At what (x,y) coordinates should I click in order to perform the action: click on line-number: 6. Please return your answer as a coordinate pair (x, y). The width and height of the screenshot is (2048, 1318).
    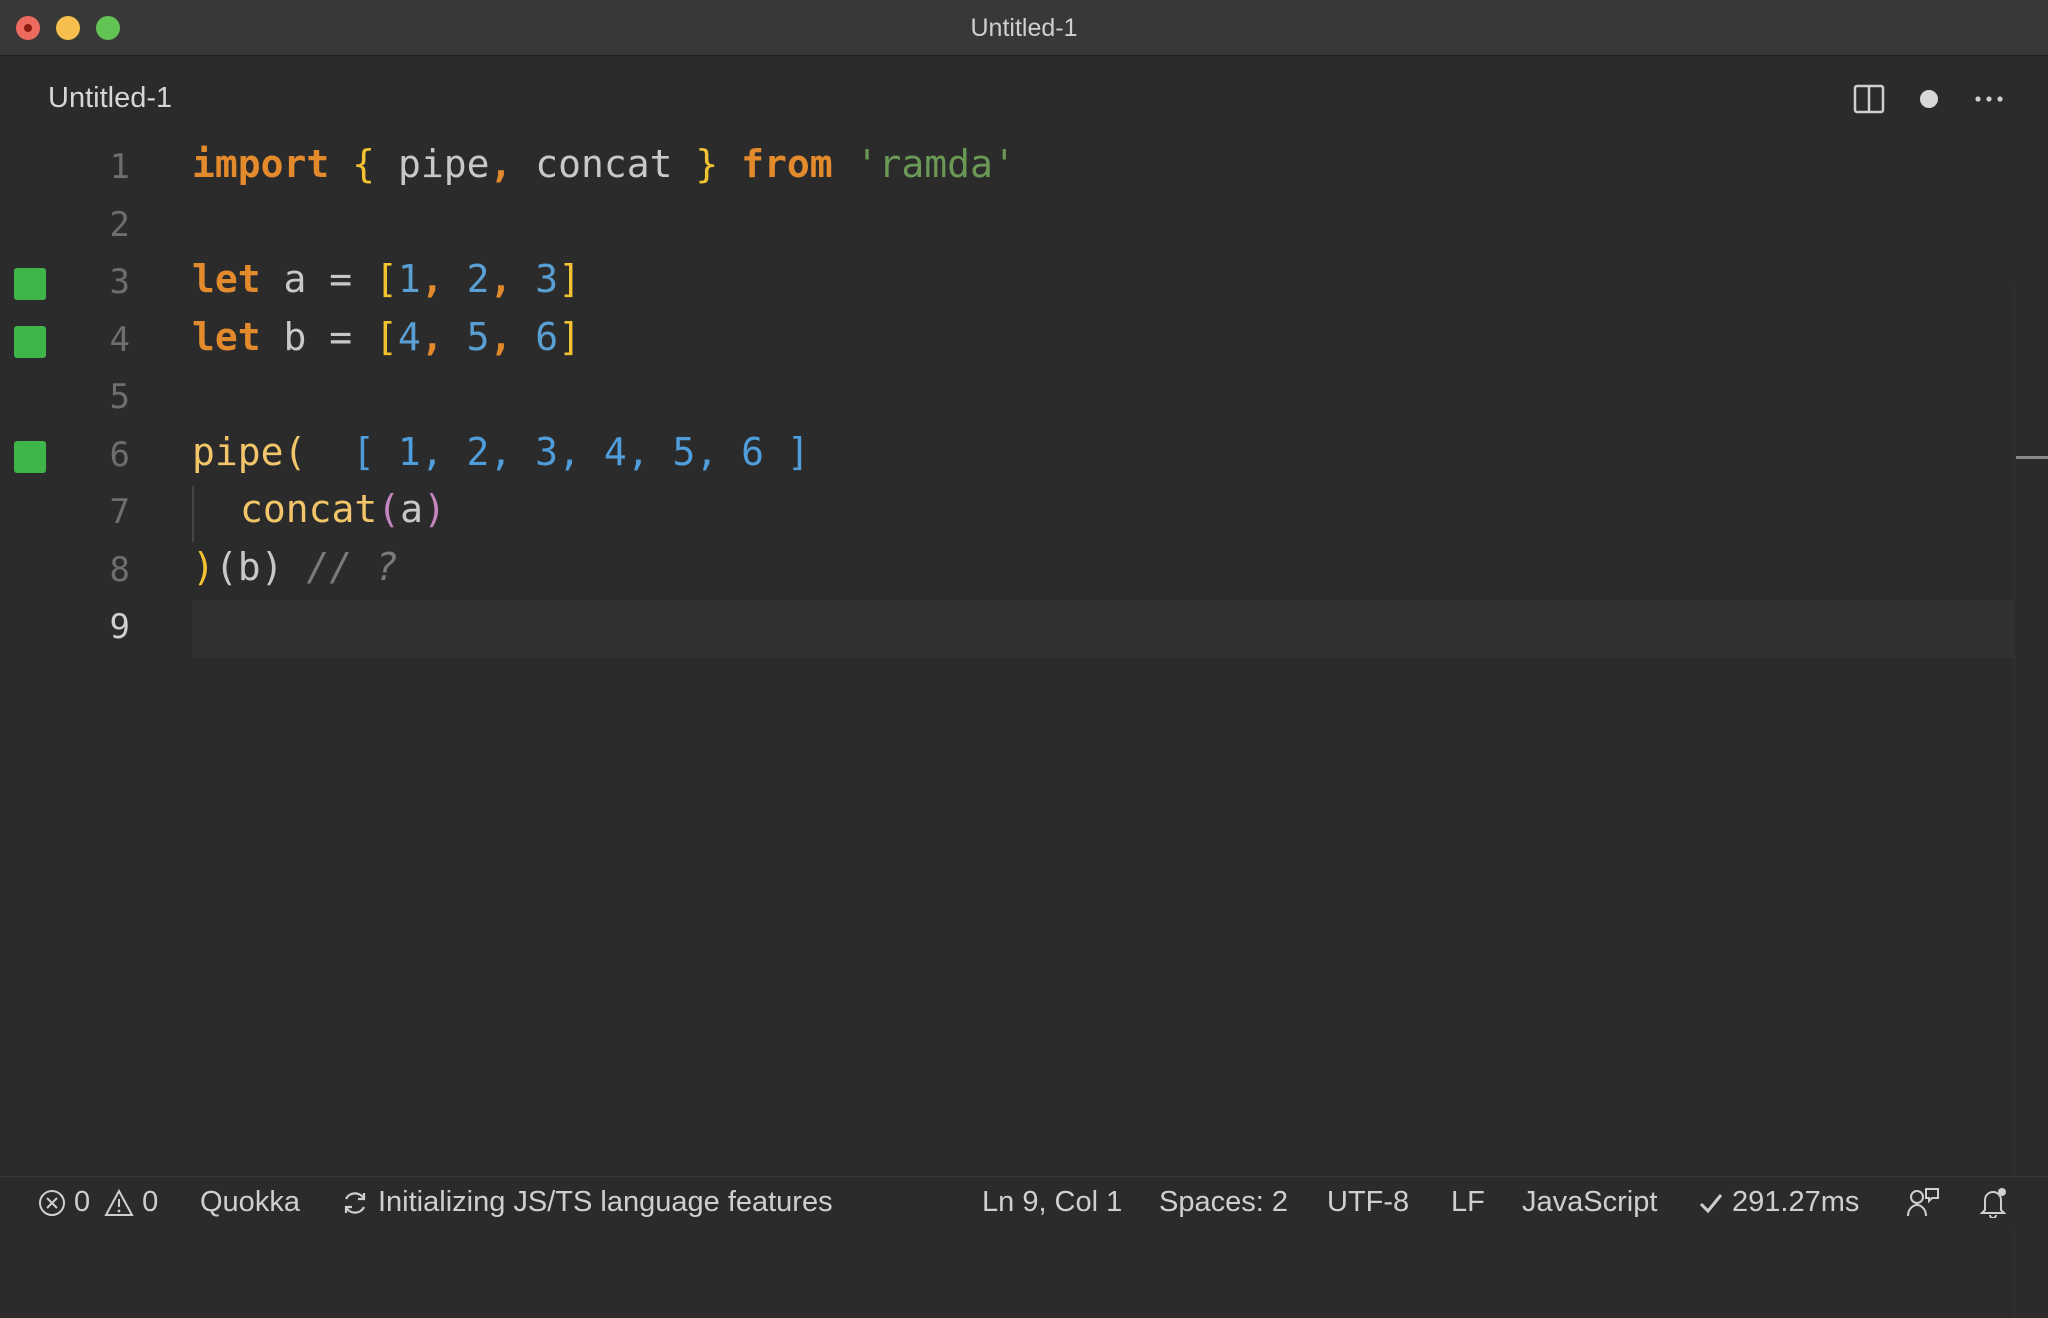
    Looking at the image, I should click on (119, 455).